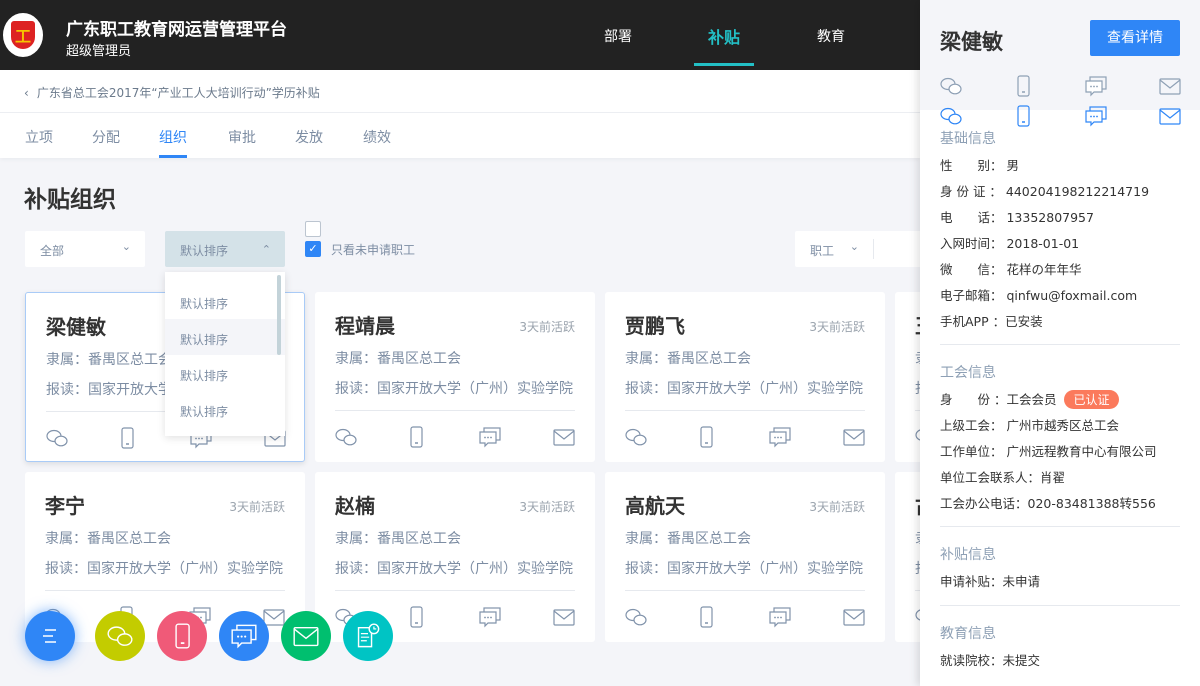 The height and width of the screenshot is (686, 1200). Describe the element at coordinates (655, 506) in the screenshot. I see `member-name: 高航天` at that location.